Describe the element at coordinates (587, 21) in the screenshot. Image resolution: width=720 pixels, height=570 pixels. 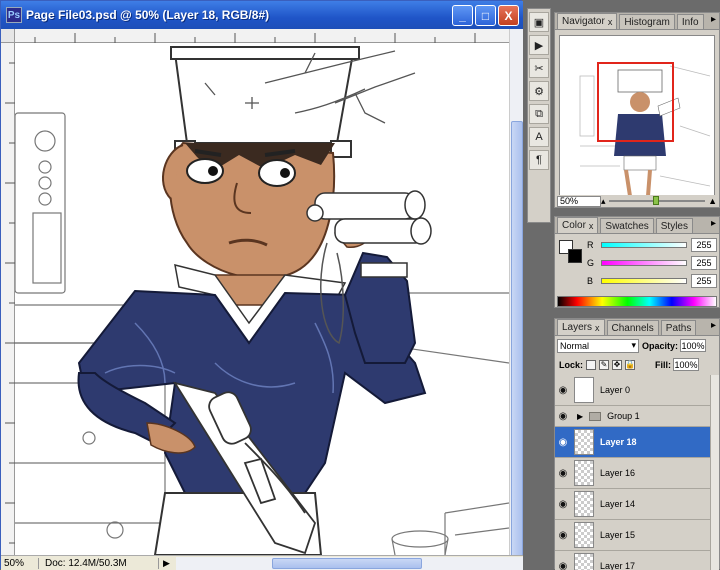
I see `tab-navigator: Navigatorx` at that location.